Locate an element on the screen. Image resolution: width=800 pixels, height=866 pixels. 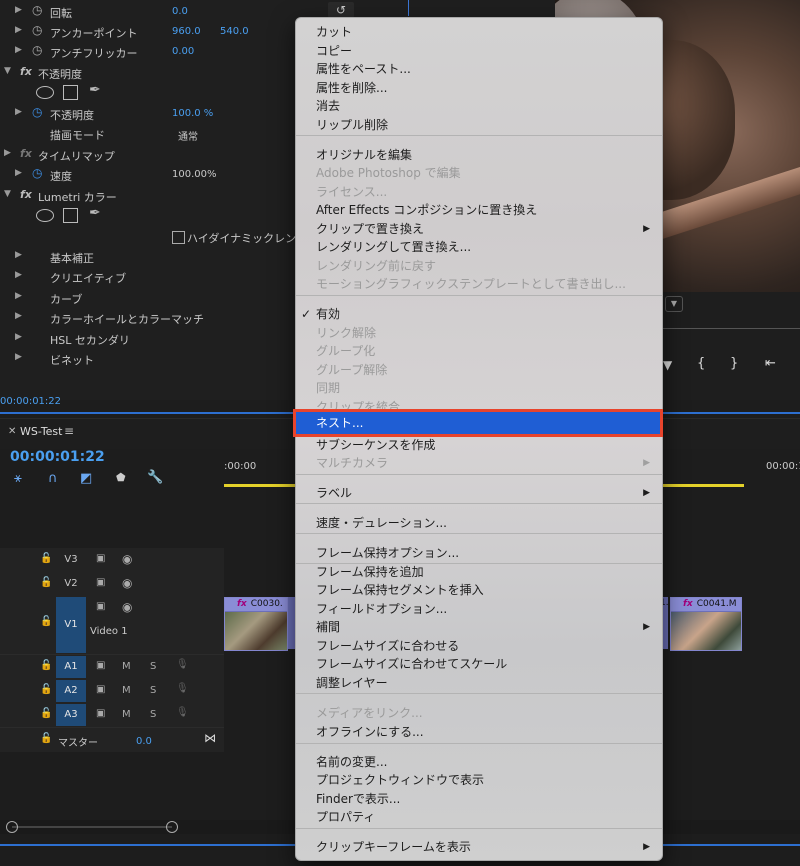
go-to-in-icon: ⇤ is located at coordinates (770, 363).